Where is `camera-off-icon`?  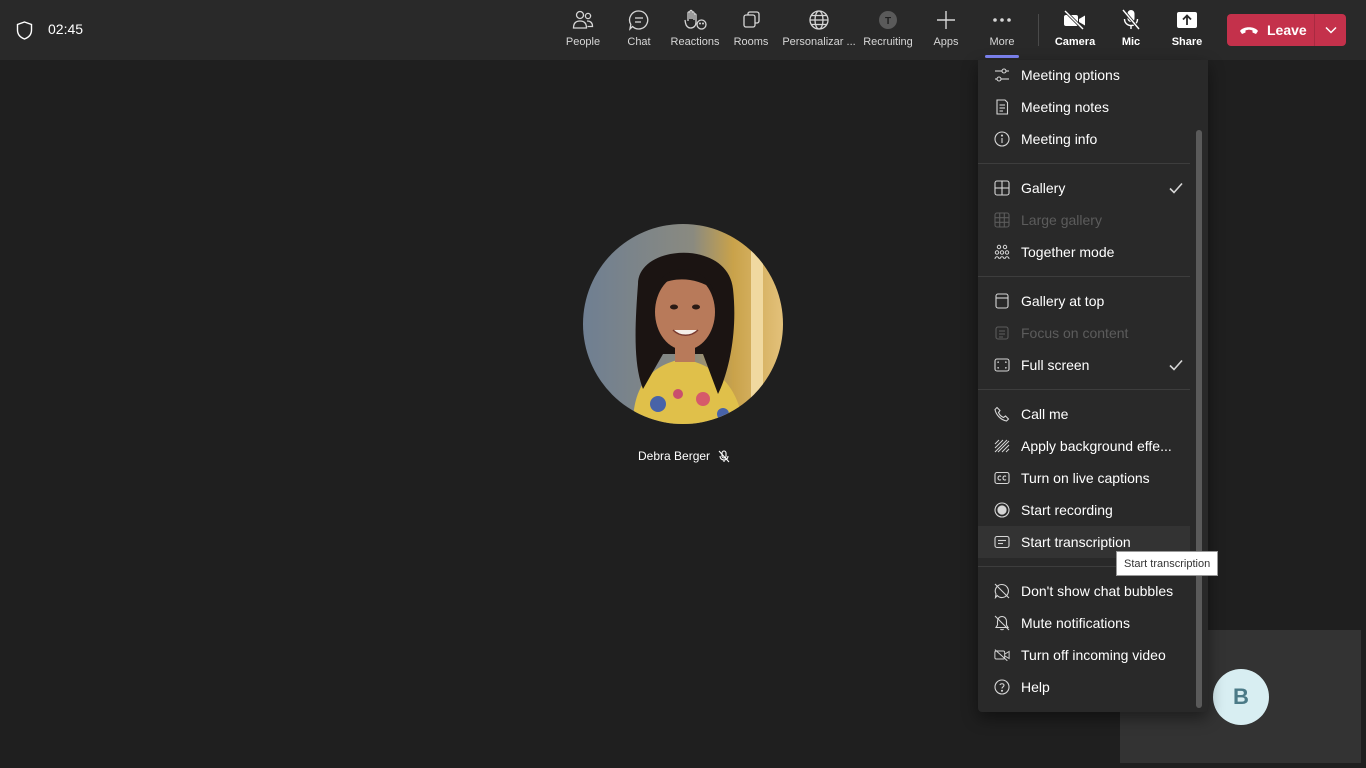
camera-off-icon is located at coordinates (1075, 20).